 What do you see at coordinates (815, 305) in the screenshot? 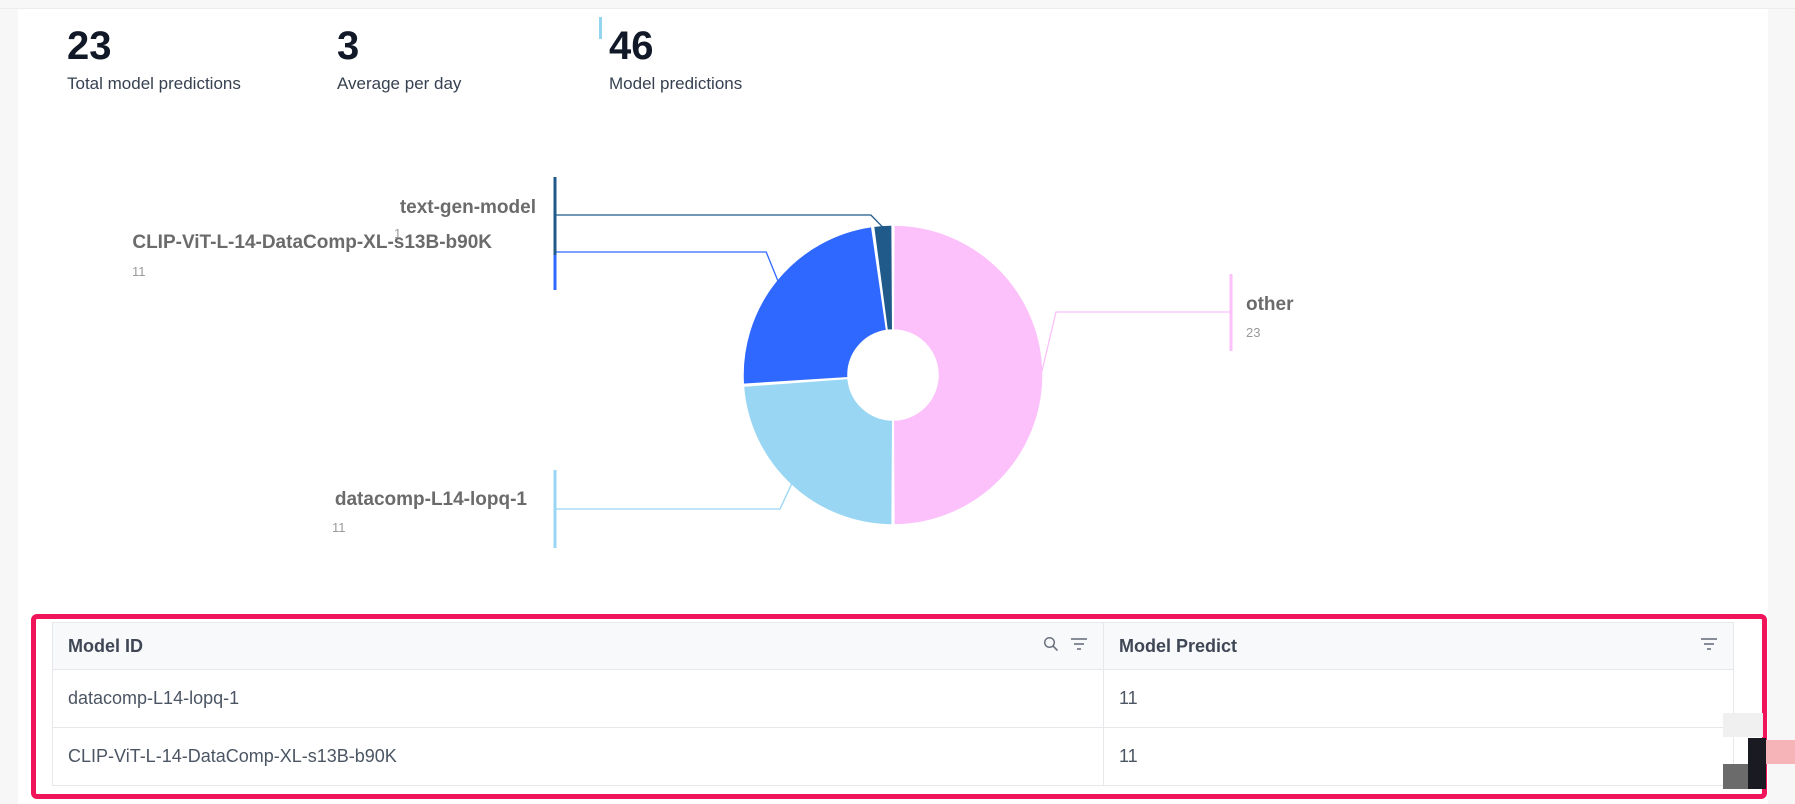
I see `pie-slice-CLIP-ViT-L-14-DataComp-XL-s13B-b90K` at bounding box center [815, 305].